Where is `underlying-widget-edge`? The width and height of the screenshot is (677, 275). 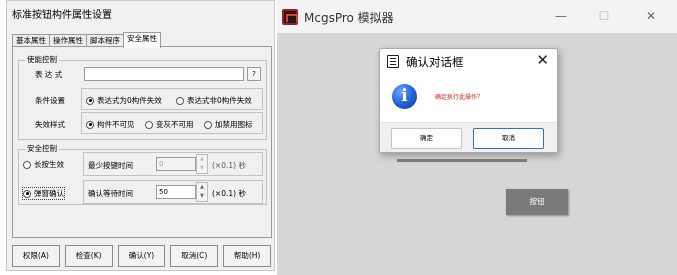
underlying-widget-edge is located at coordinates (462, 160).